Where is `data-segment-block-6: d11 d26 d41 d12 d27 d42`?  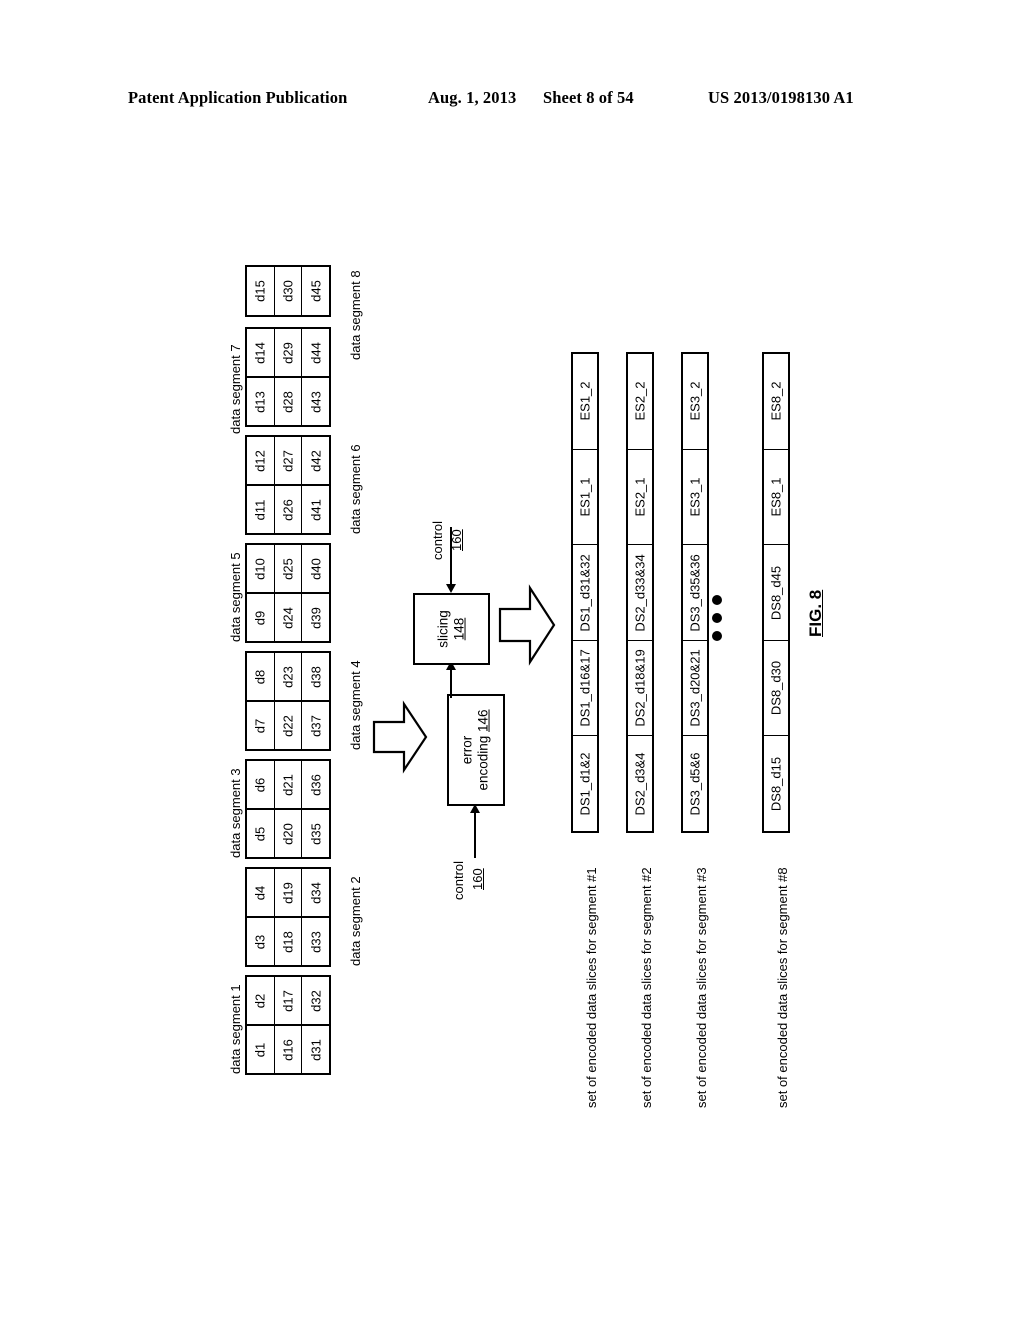
data-segment-block-6: d11 d26 d41 d12 d27 d42 is located at coordinates (288, 485).